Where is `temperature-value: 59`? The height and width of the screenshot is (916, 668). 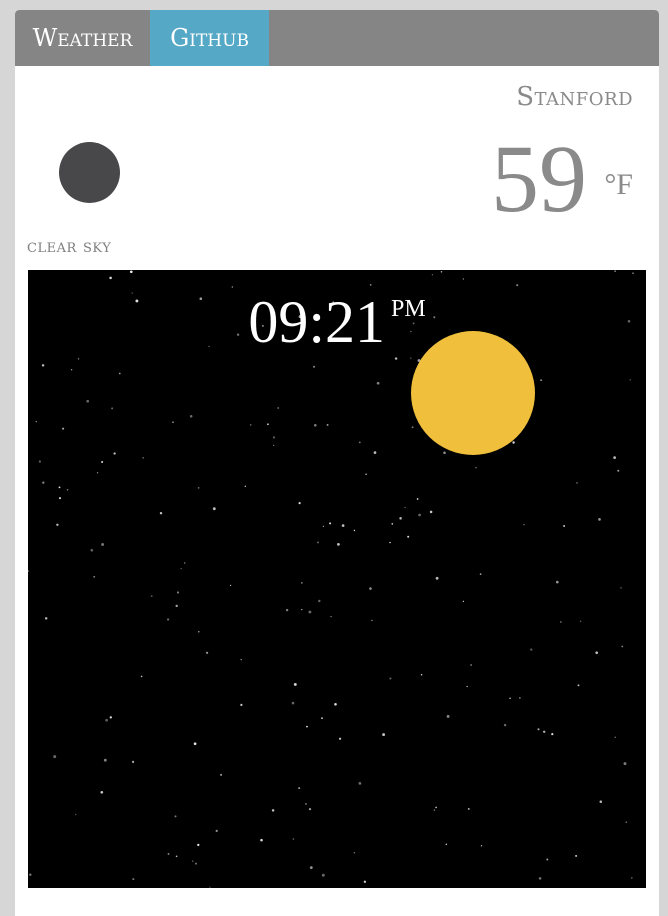
temperature-value: 59 is located at coordinates (539, 178).